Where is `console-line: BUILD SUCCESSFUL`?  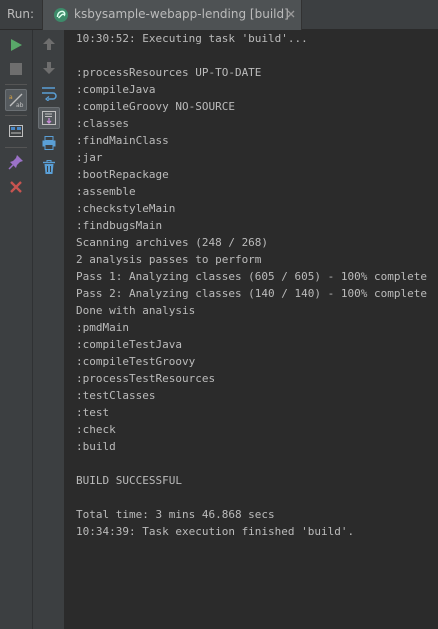
console-line: BUILD SUCCESSFUL is located at coordinates (129, 480).